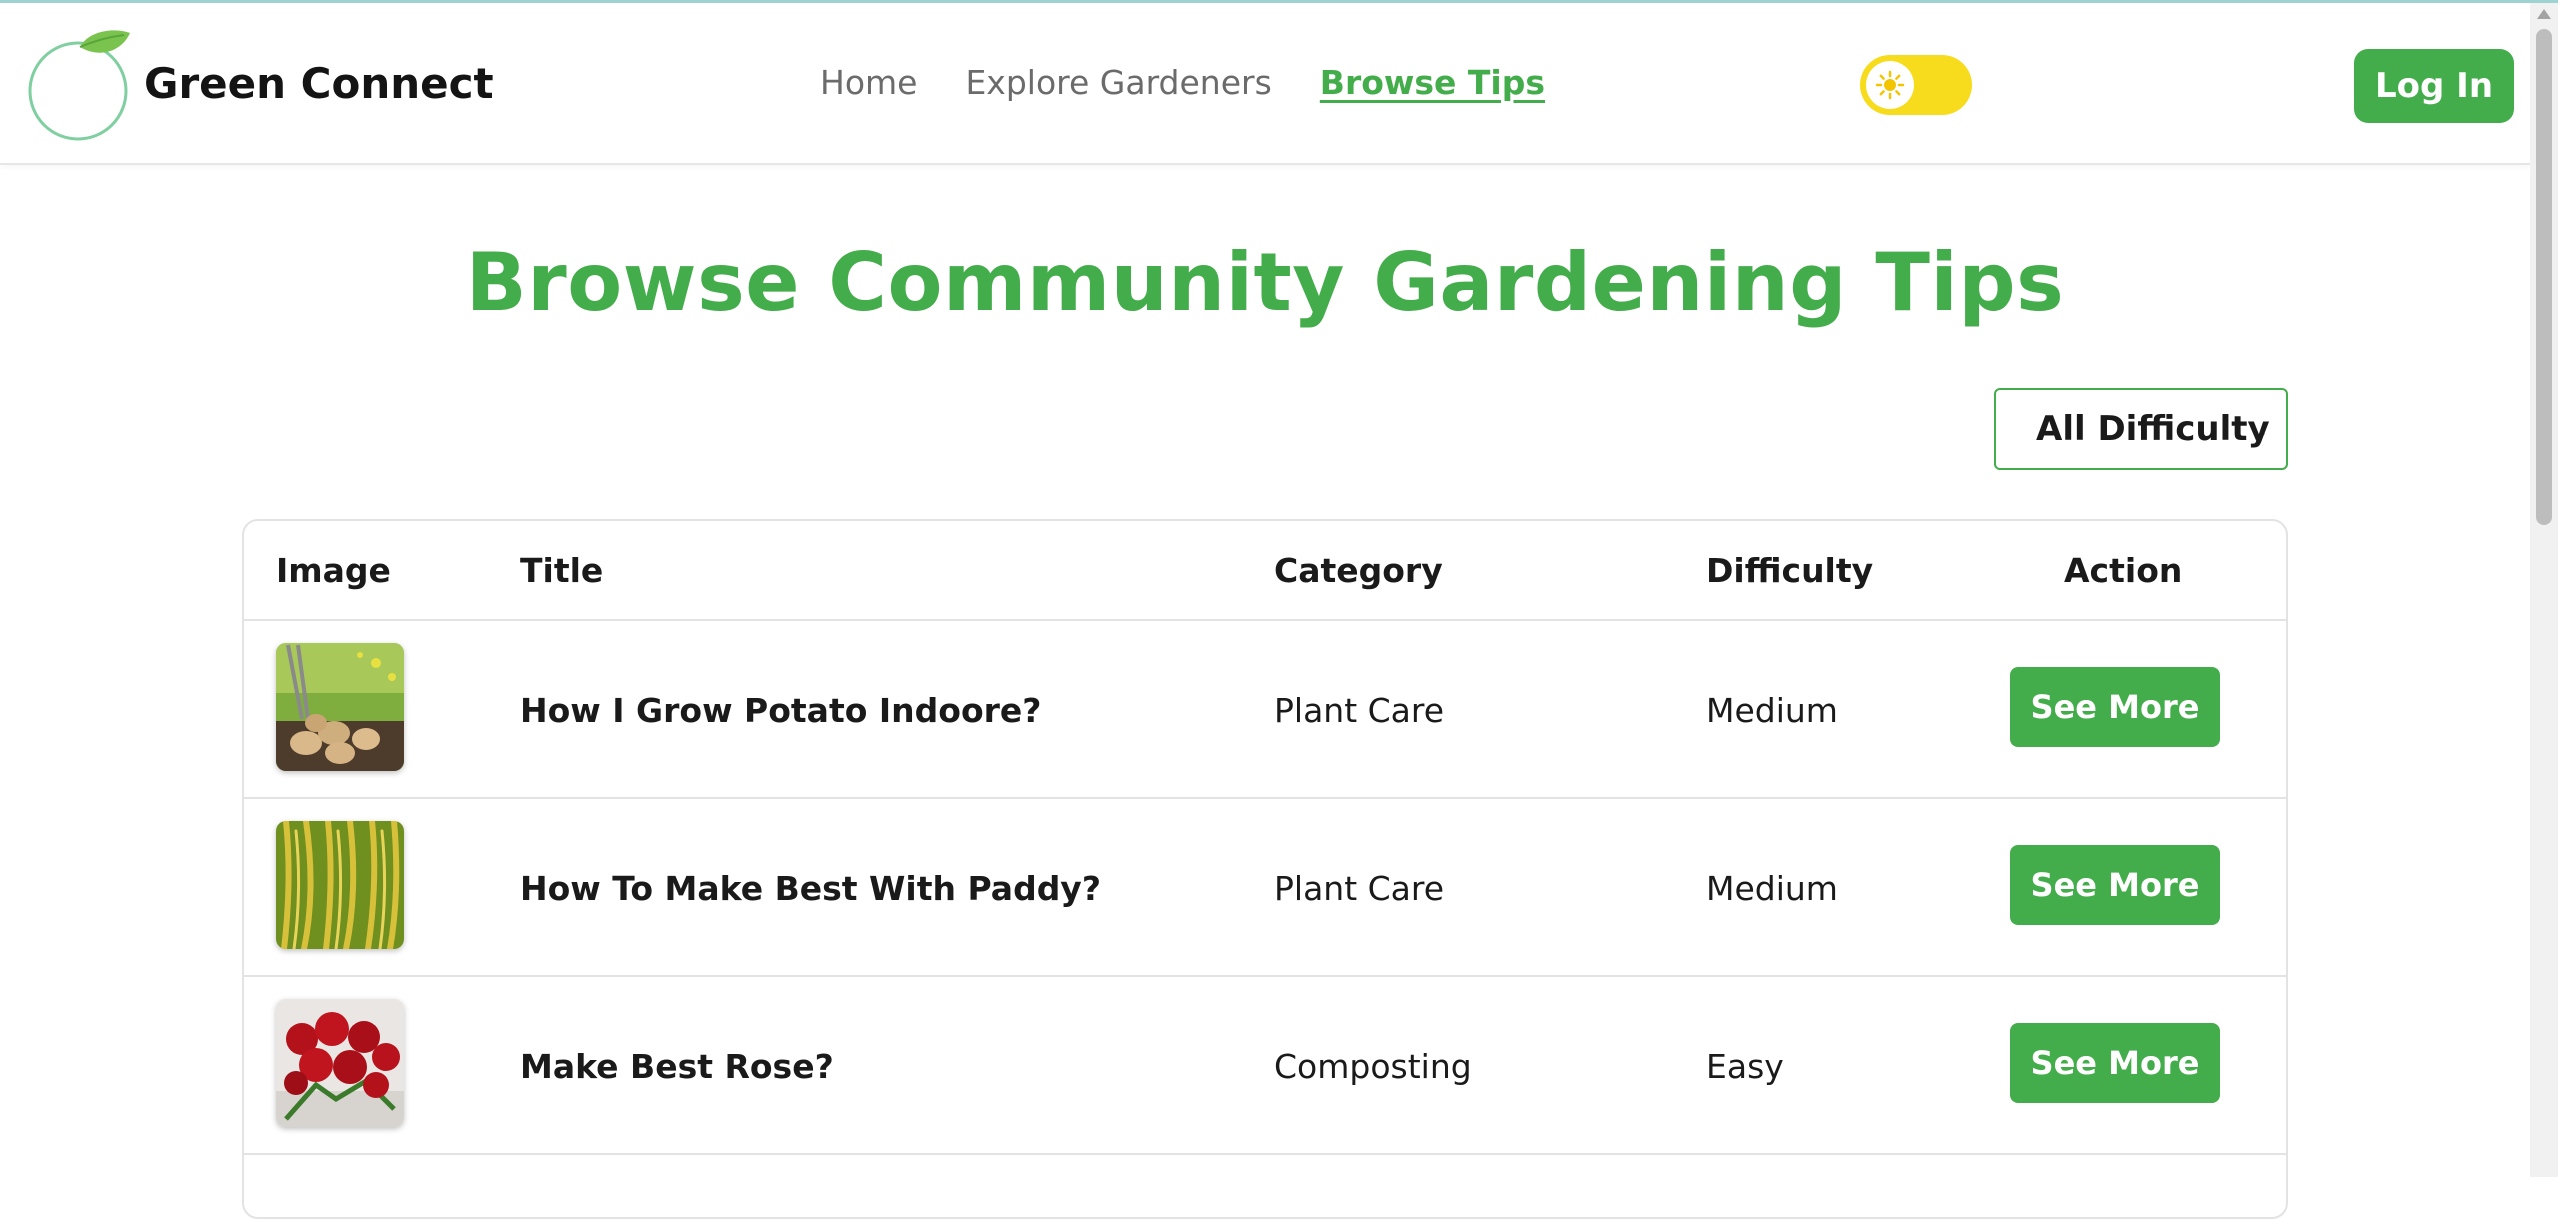 The height and width of the screenshot is (1219, 2558). What do you see at coordinates (83, 85) in the screenshot?
I see `logo-icon` at bounding box center [83, 85].